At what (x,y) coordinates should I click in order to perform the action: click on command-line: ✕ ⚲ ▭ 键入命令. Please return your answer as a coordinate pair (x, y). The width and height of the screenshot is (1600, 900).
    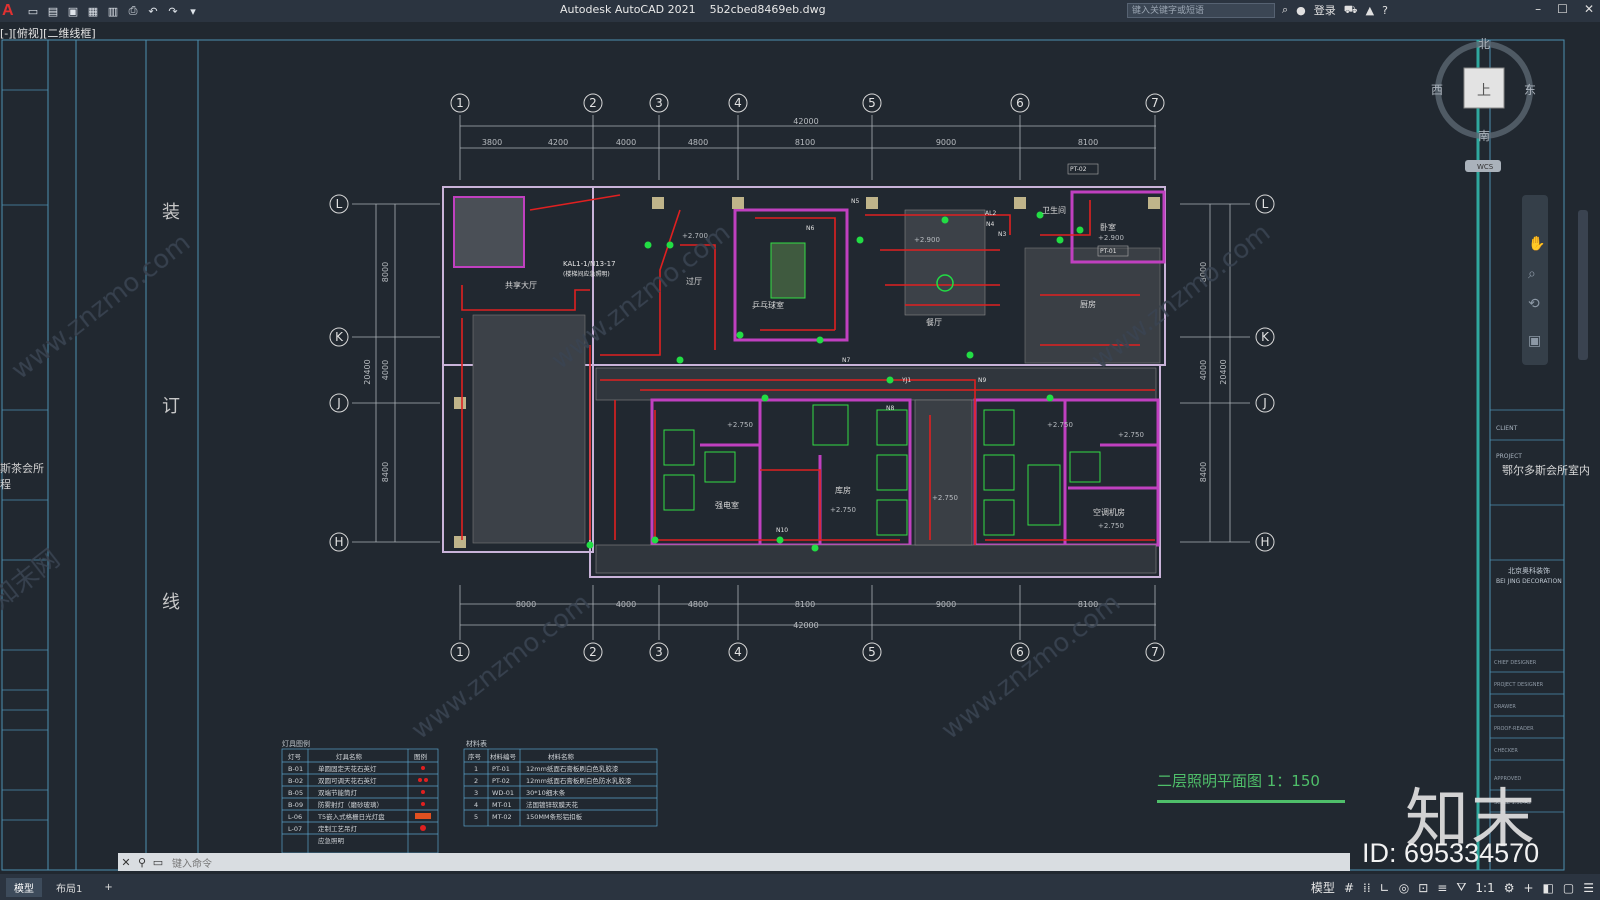
    Looking at the image, I should click on (734, 862).